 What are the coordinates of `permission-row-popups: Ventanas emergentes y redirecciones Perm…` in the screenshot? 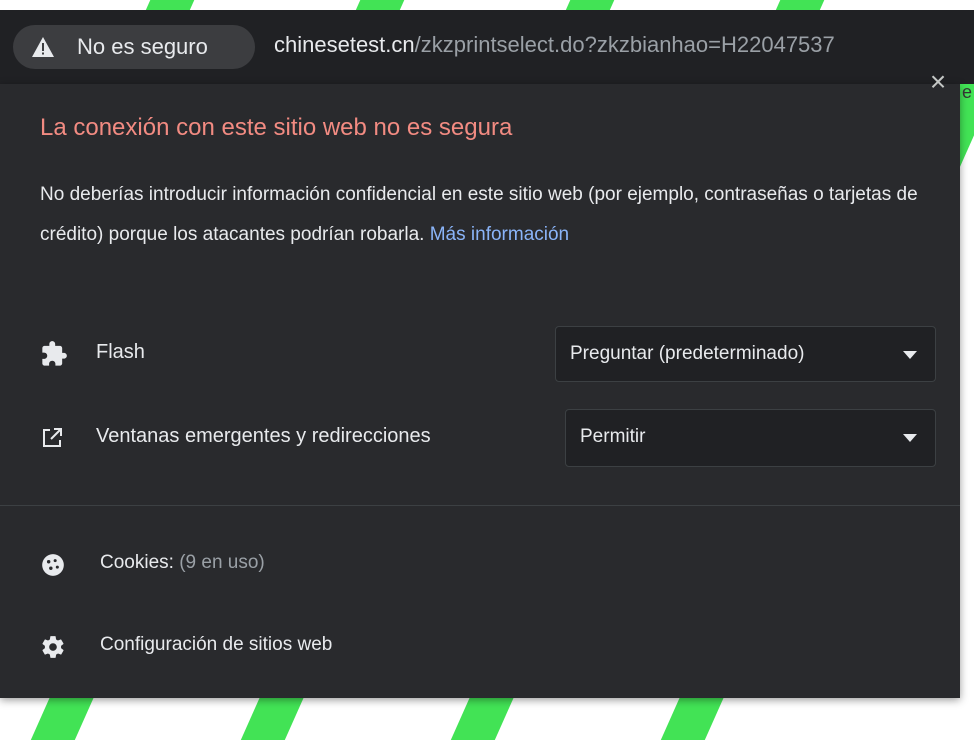 It's located at (480, 438).